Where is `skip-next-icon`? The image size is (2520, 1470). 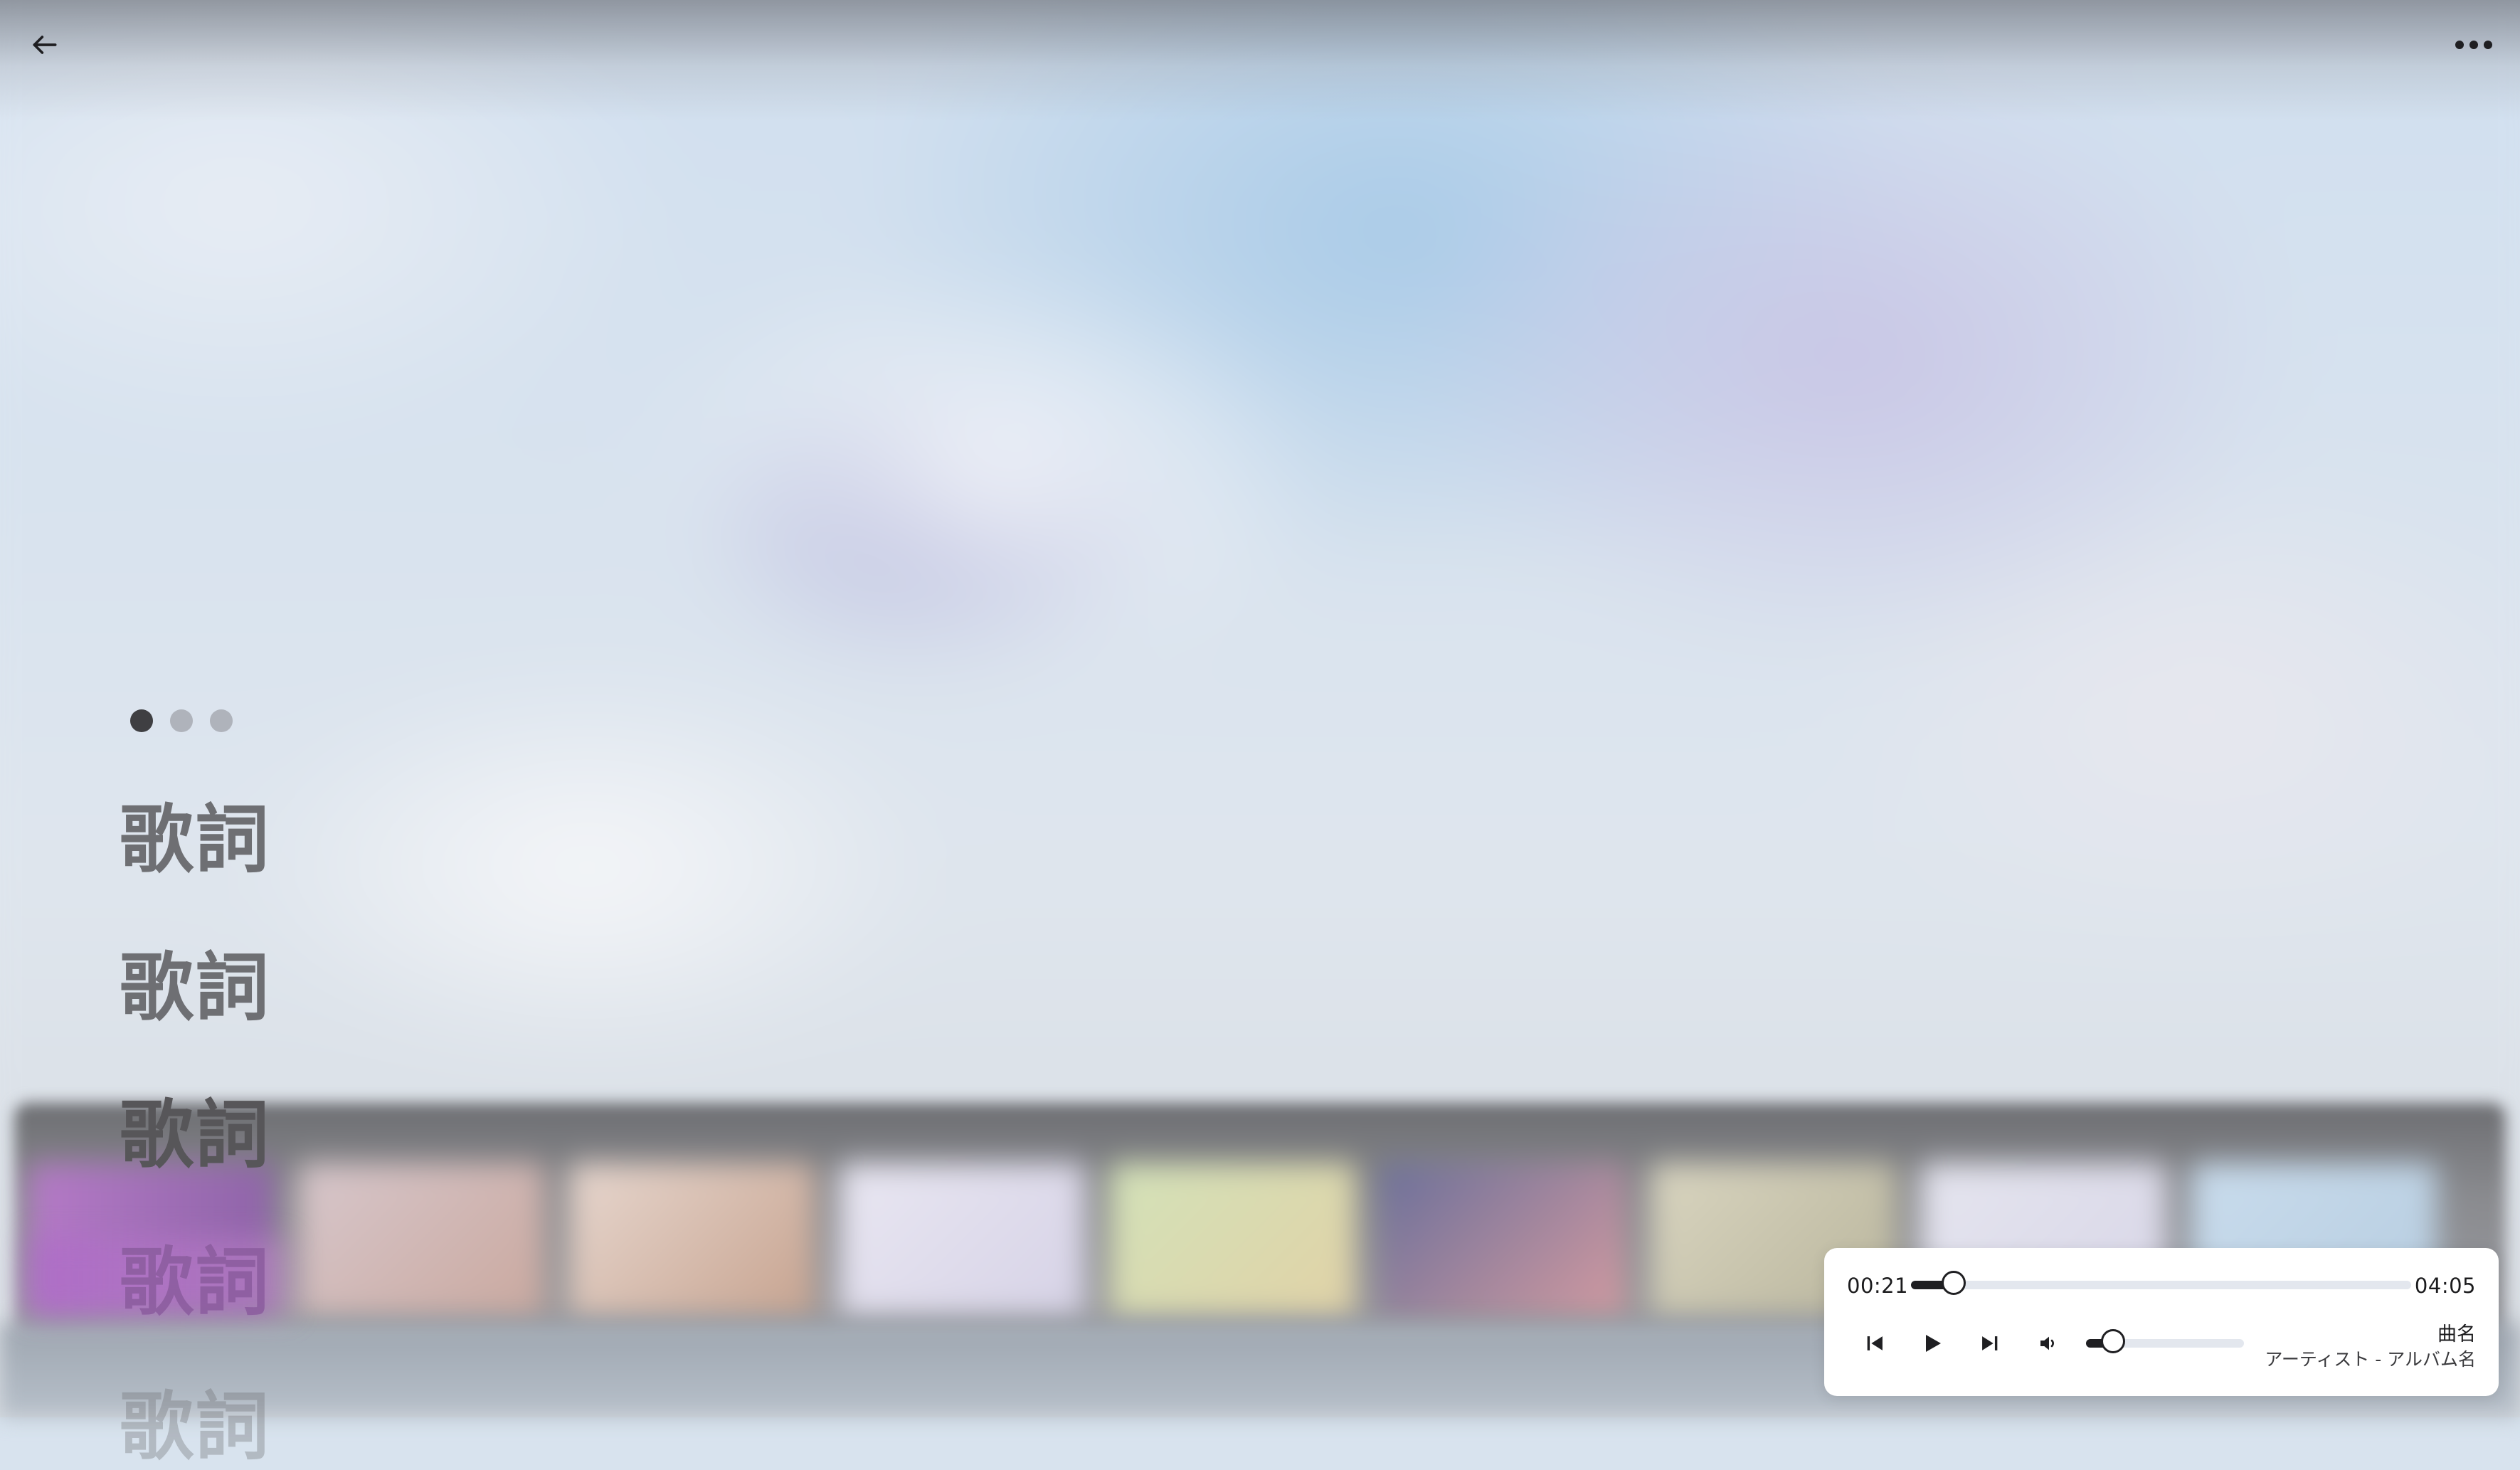
skip-next-icon is located at coordinates (1990, 1343).